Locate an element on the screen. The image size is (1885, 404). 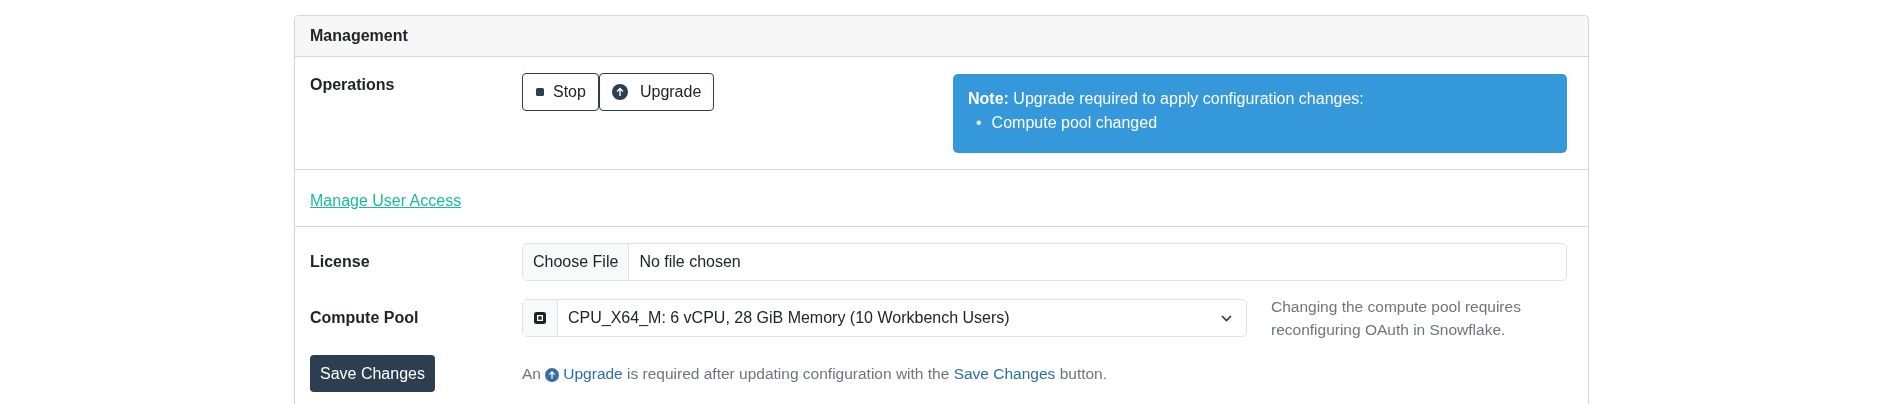
save-changes-button: Save Changes is located at coordinates (372, 373).